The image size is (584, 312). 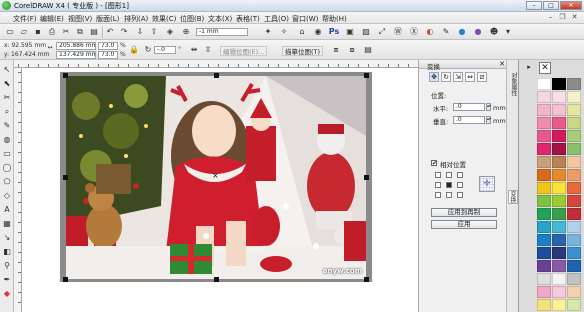 What do you see at coordinates (52, 32) in the screenshot?
I see `print-icon: ⎙` at bounding box center [52, 32].